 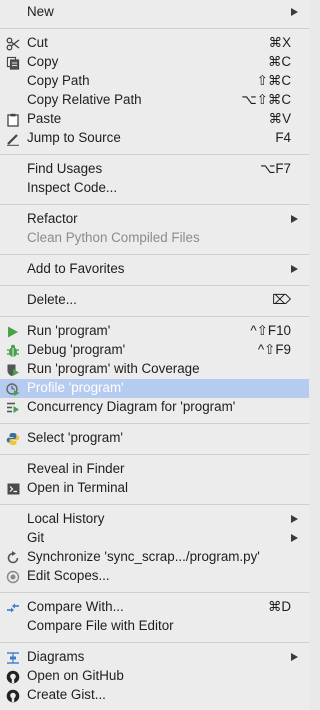 What do you see at coordinates (273, 80) in the screenshot?
I see `shortcut: ⇧⌘C` at bounding box center [273, 80].